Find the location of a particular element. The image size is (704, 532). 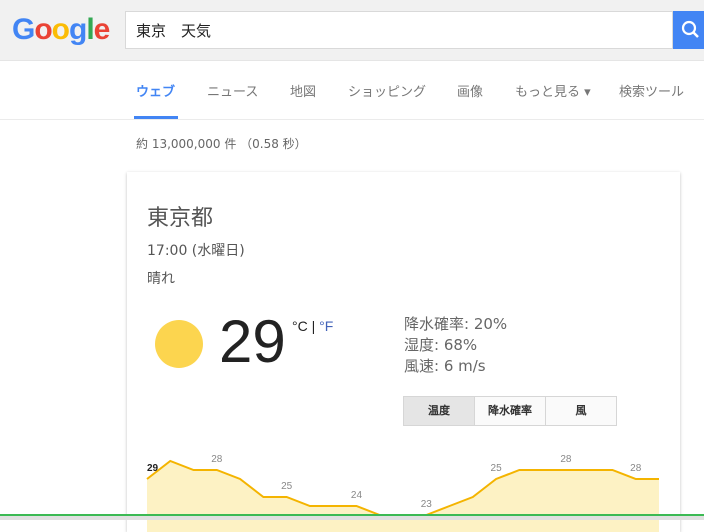

search-button is located at coordinates (688, 30).